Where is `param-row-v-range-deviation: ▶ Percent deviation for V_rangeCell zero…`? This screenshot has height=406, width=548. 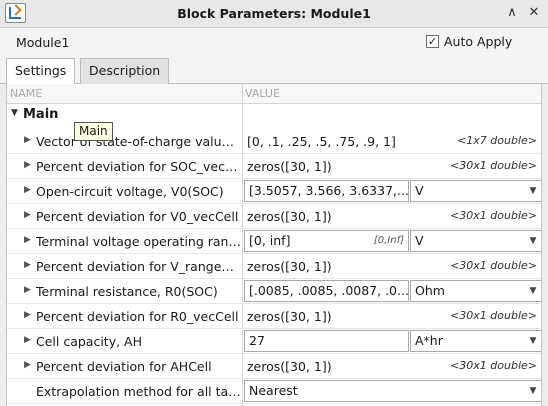
param-row-v-range-deviation: ▶ Percent deviation for V_rangeCell zero… is located at coordinates (274, 266).